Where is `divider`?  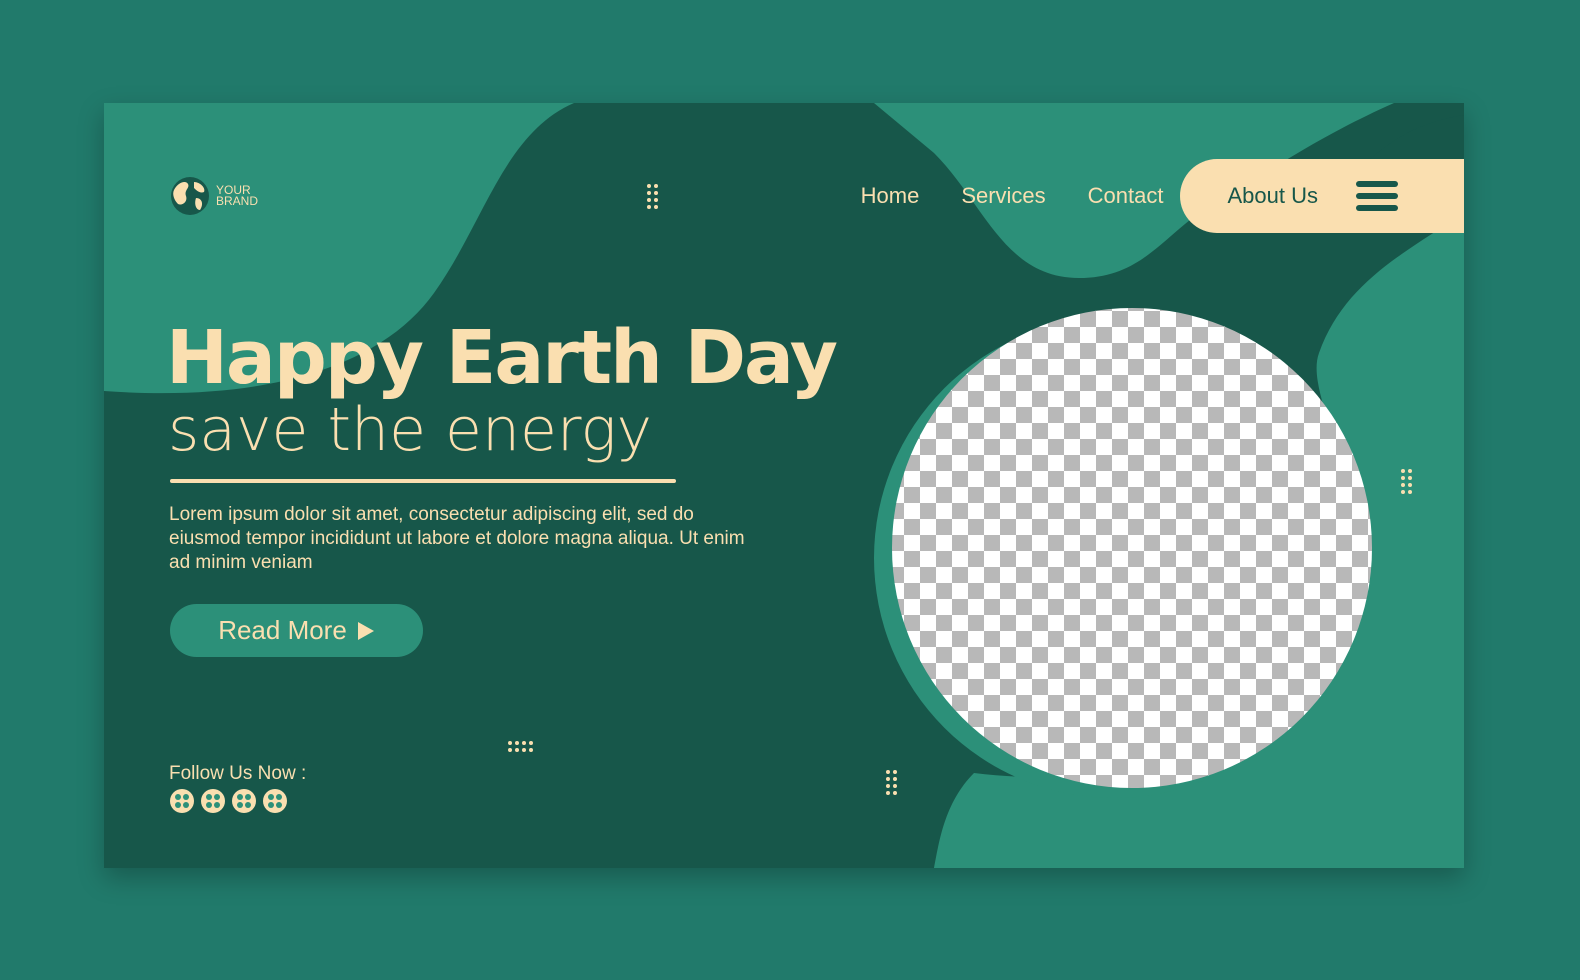 divider is located at coordinates (423, 481).